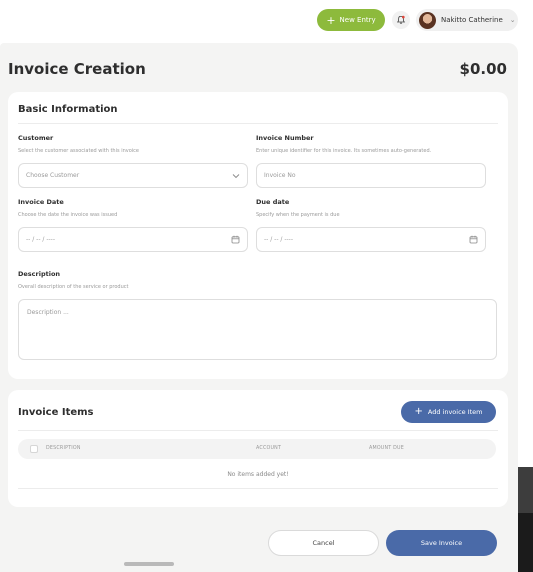 The height and width of the screenshot is (572, 533). What do you see at coordinates (455, 412) in the screenshot?
I see `add-invoice-item-label: Add invoice Item` at bounding box center [455, 412].